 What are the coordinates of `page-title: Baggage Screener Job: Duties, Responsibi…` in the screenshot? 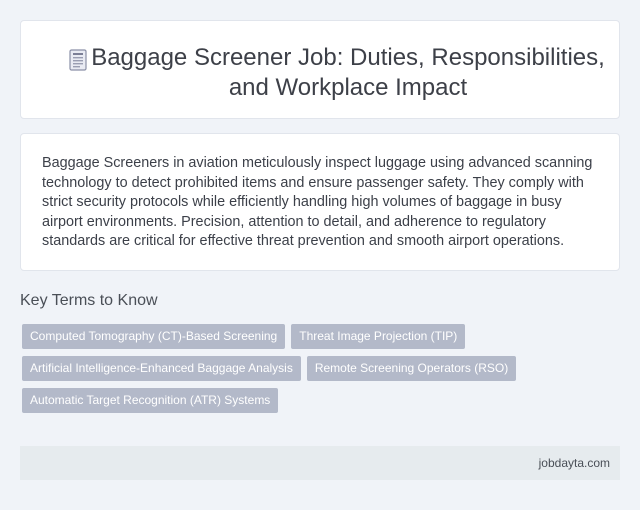 It's located at (348, 72).